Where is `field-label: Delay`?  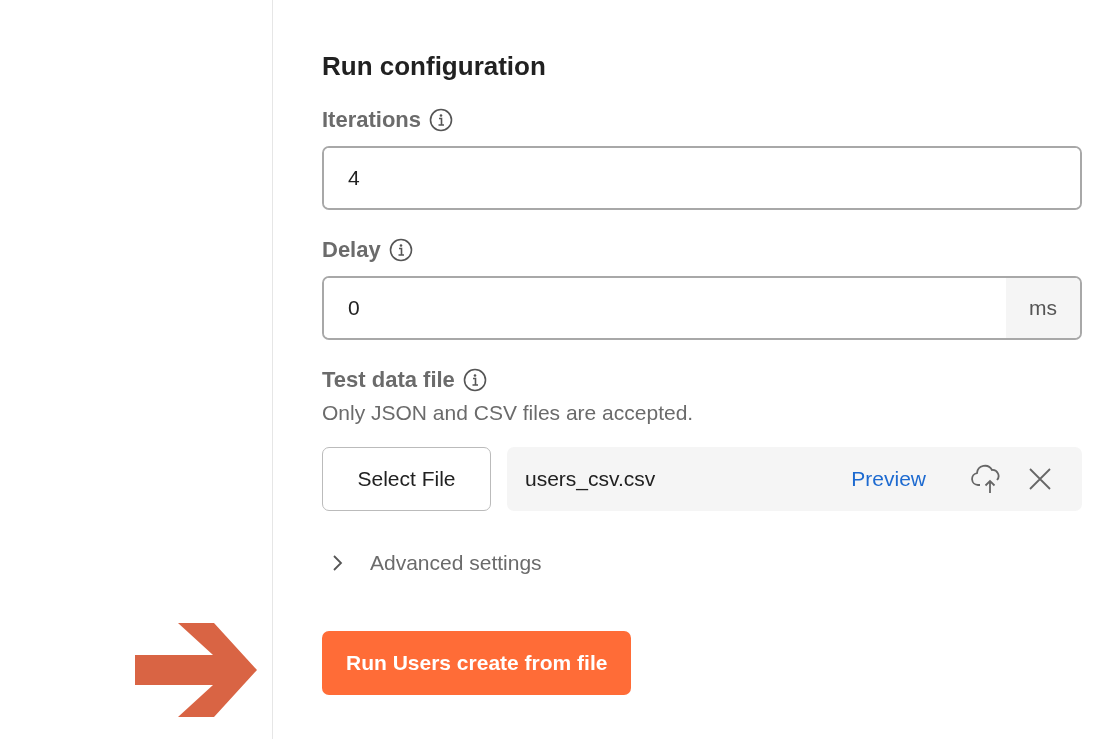
field-label: Delay is located at coordinates (351, 250).